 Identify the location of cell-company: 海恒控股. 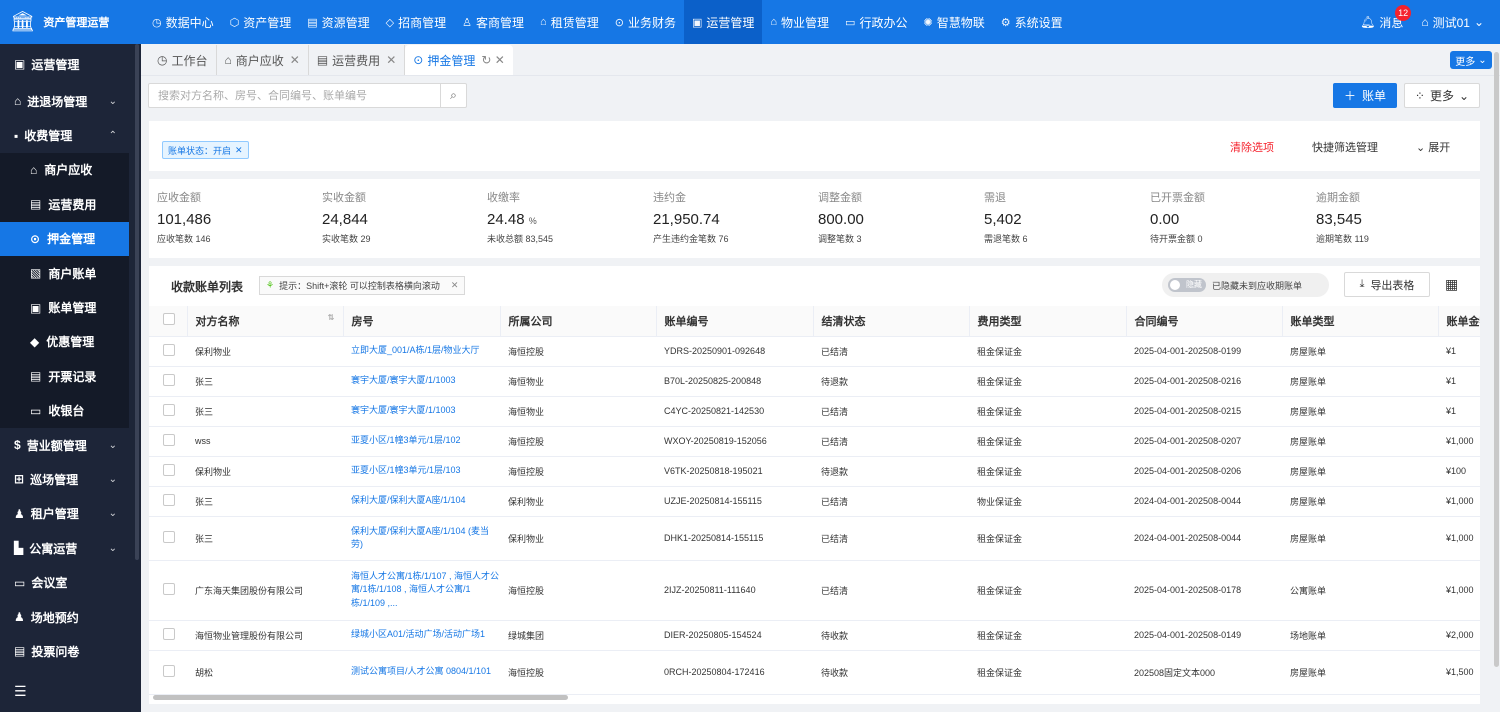
(578, 672).